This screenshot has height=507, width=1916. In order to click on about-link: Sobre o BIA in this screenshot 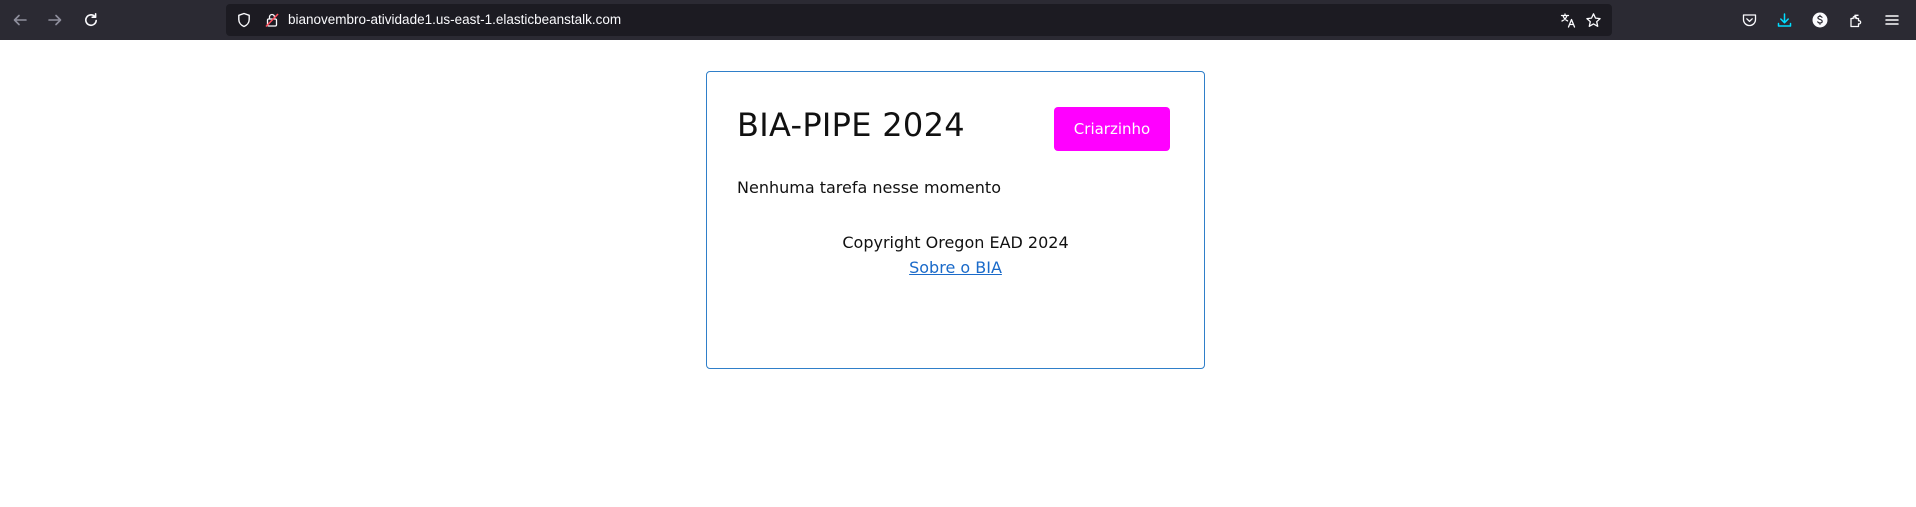, I will do `click(955, 267)`.